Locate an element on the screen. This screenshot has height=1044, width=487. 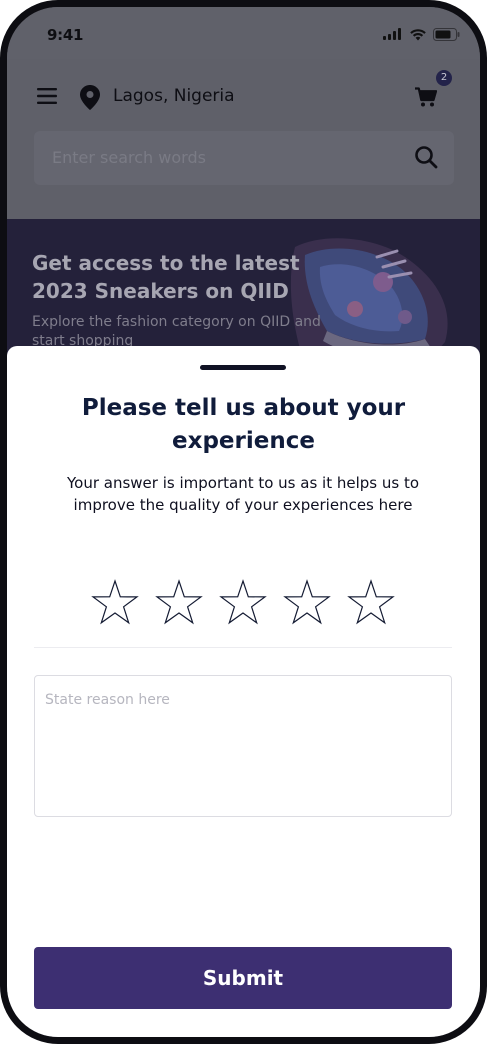
star-4-icon is located at coordinates (307, 603).